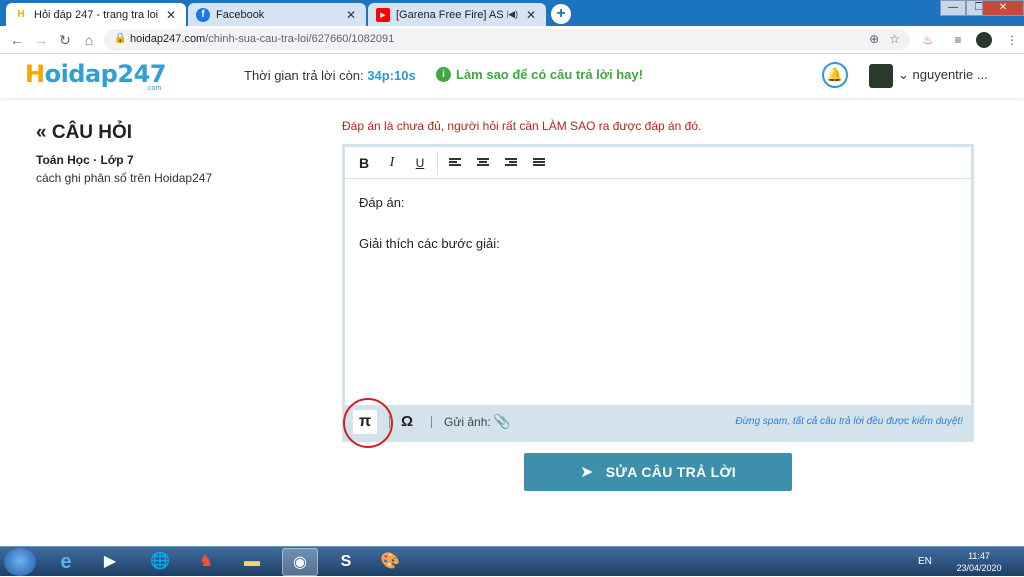  Describe the element at coordinates (391, 75) in the screenshot. I see `timer-value: 34p:10s` at that location.